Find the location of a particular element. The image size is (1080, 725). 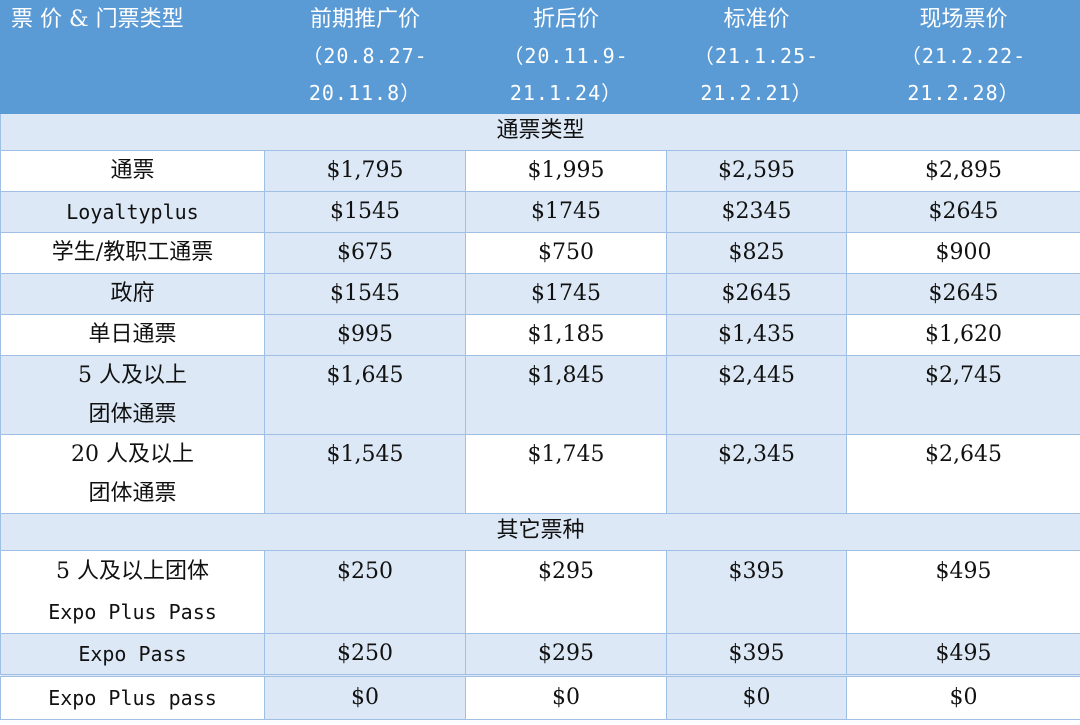

section-title: 其它票种 is located at coordinates (540, 532).